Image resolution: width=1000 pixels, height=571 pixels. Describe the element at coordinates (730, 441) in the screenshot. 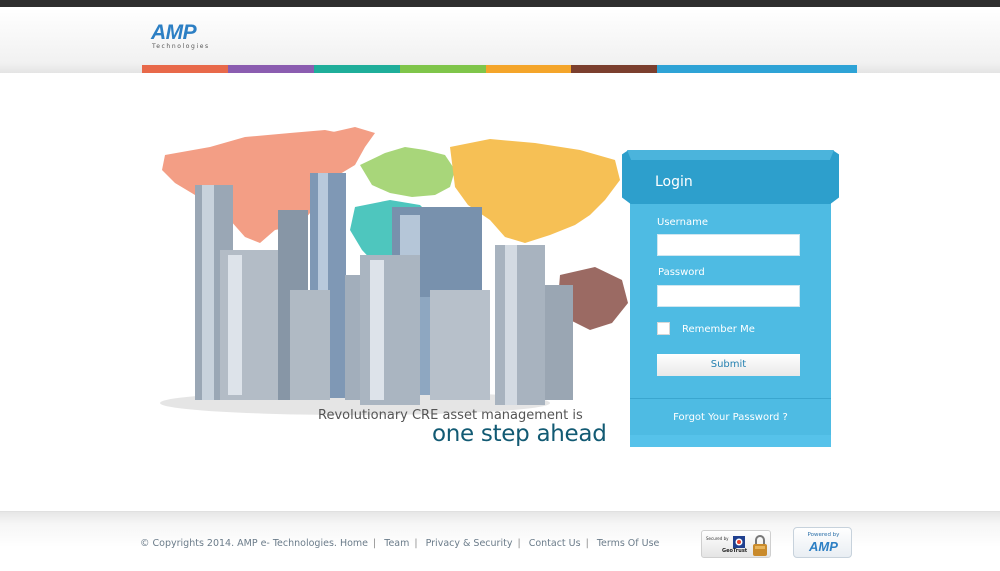

I see `login-panel-bottom` at that location.